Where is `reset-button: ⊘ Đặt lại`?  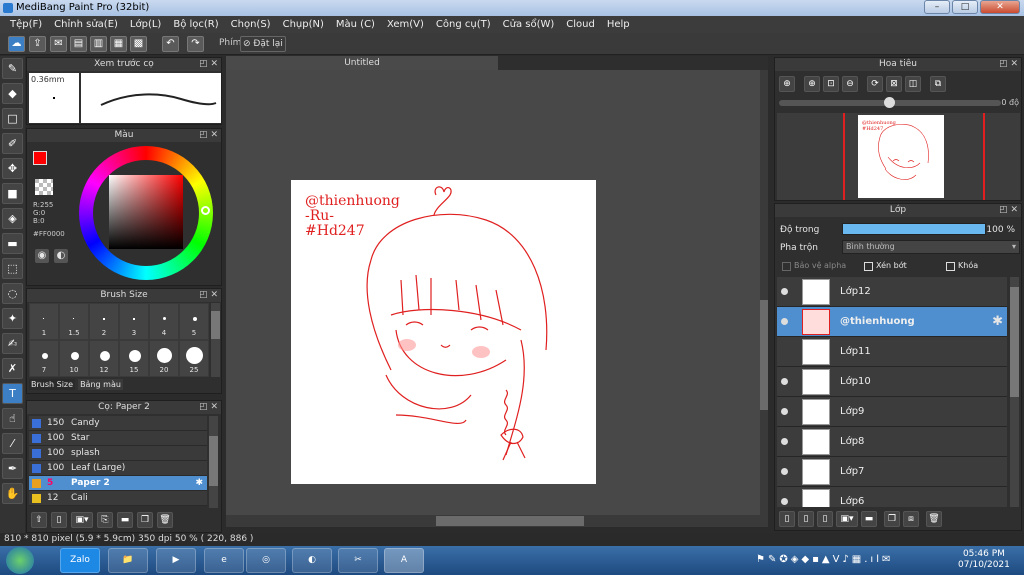 reset-button: ⊘ Đặt lại is located at coordinates (263, 44).